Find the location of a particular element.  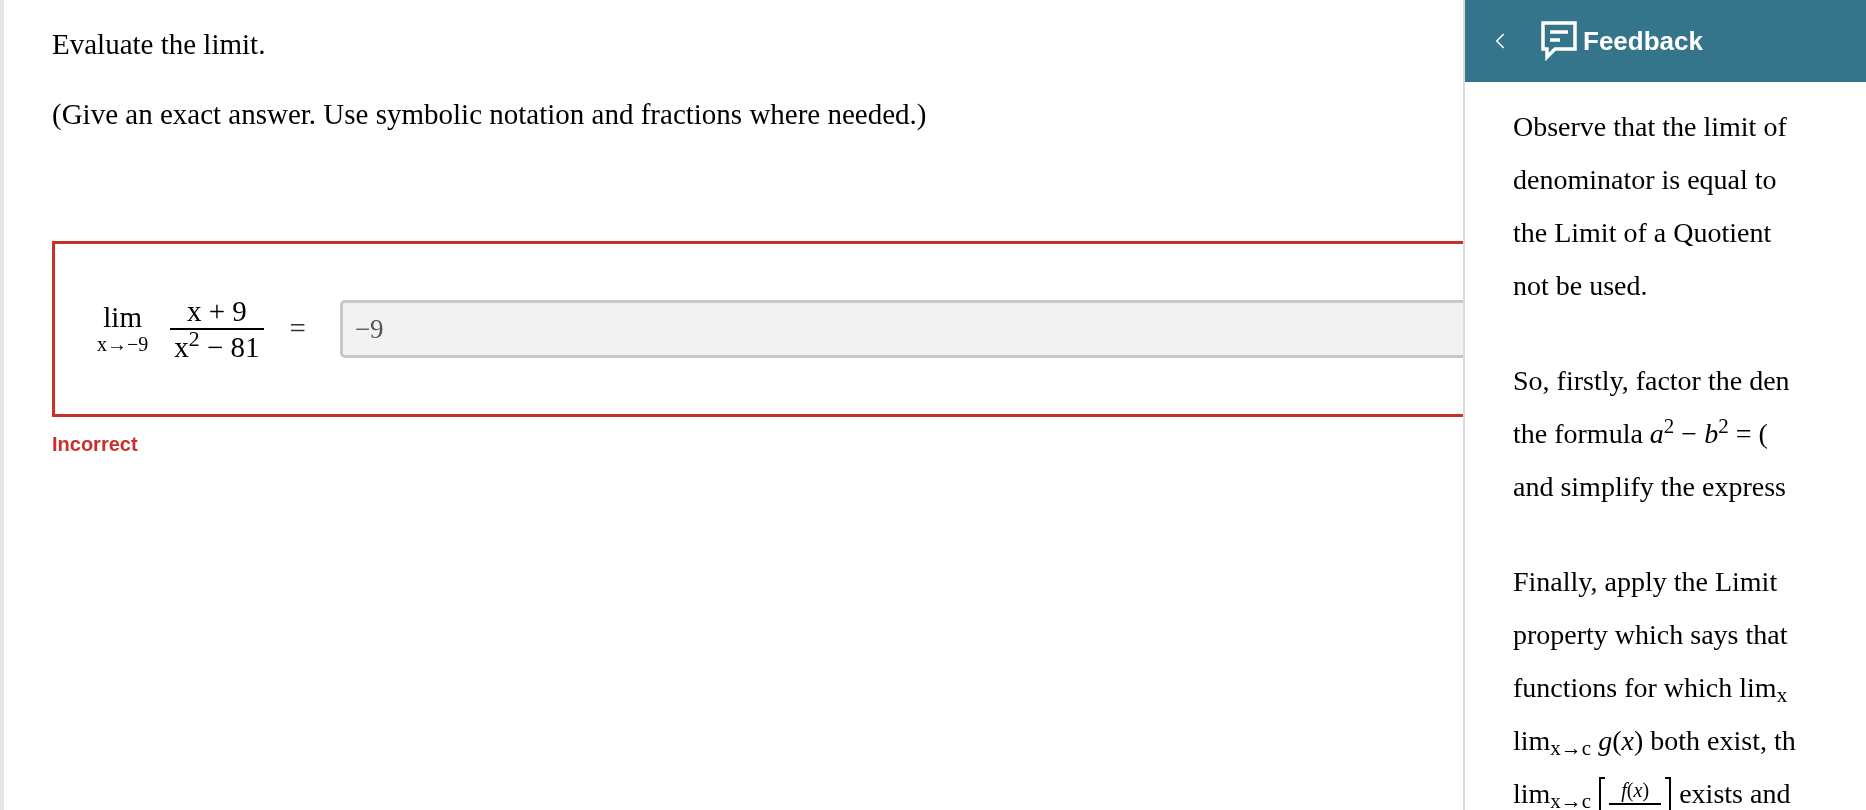

fraction-denominator: x$^{2}$ − 81 is located at coordinates (217, 347).